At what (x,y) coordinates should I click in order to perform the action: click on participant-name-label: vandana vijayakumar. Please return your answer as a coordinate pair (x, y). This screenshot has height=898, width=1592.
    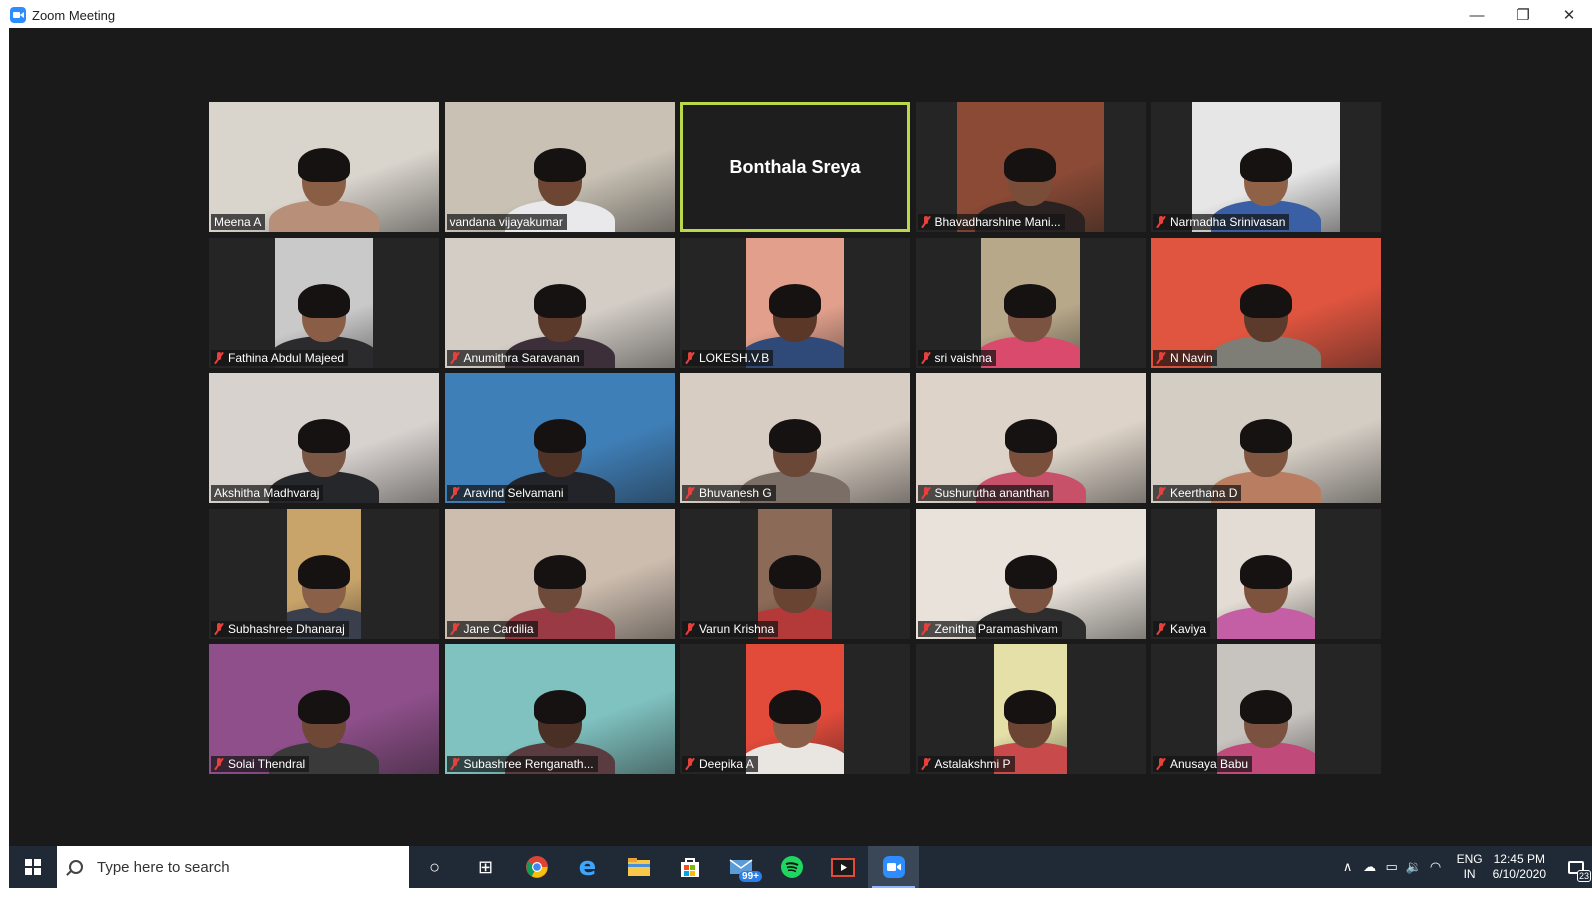
    Looking at the image, I should click on (506, 222).